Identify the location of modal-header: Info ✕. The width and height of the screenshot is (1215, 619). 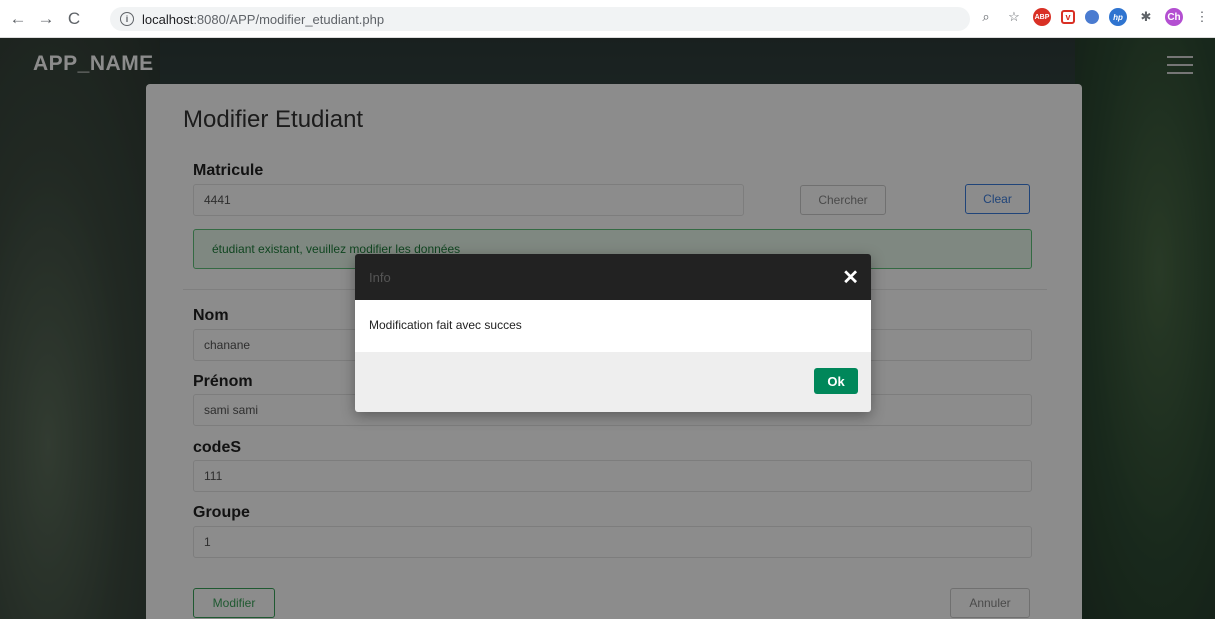
(613, 277).